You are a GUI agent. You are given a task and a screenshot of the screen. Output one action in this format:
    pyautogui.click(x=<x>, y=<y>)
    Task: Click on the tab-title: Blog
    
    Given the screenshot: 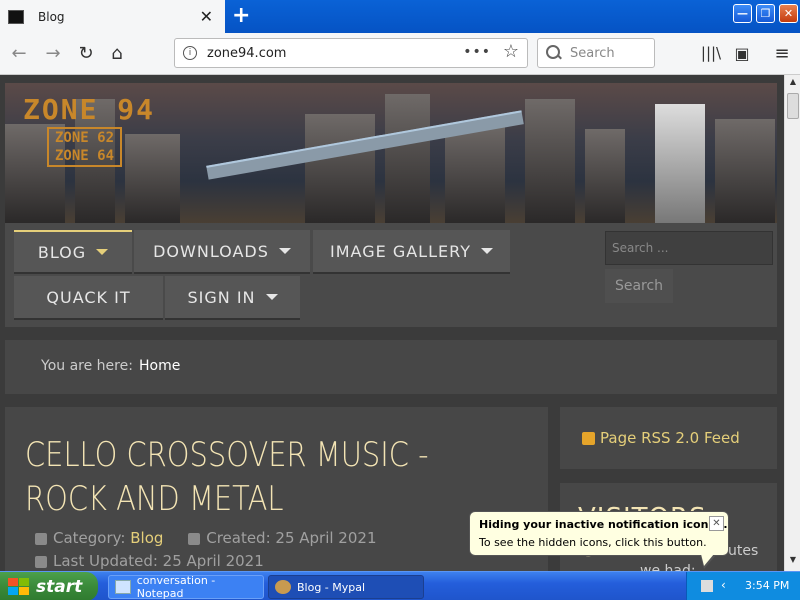 What is the action you would take?
    pyautogui.click(x=51, y=16)
    